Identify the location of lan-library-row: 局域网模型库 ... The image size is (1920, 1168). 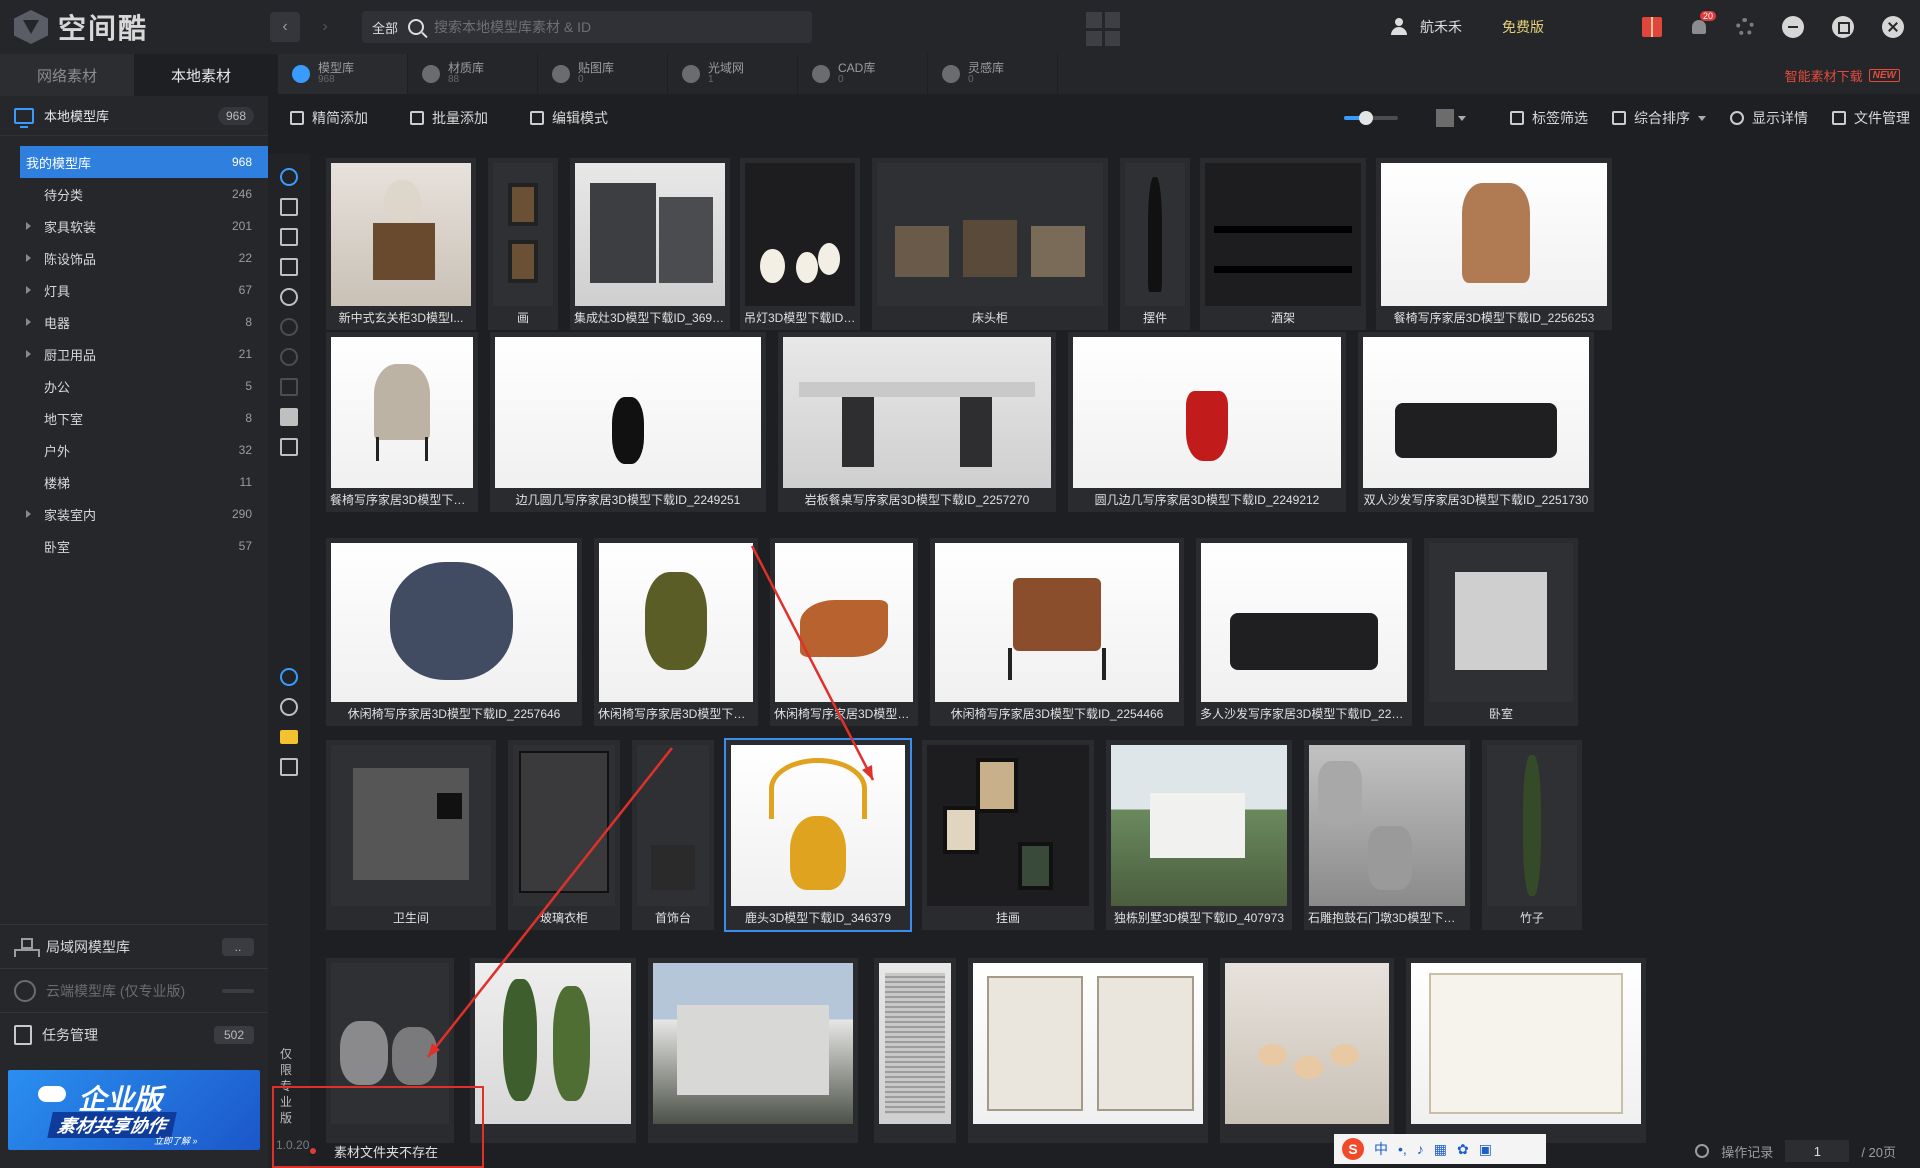
(134, 946).